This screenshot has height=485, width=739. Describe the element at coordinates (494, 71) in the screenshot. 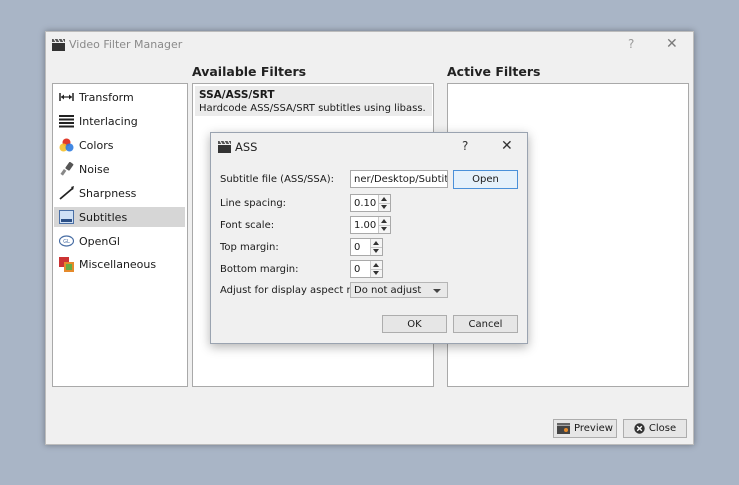

I see `active-filters-heading: Active Filters` at that location.